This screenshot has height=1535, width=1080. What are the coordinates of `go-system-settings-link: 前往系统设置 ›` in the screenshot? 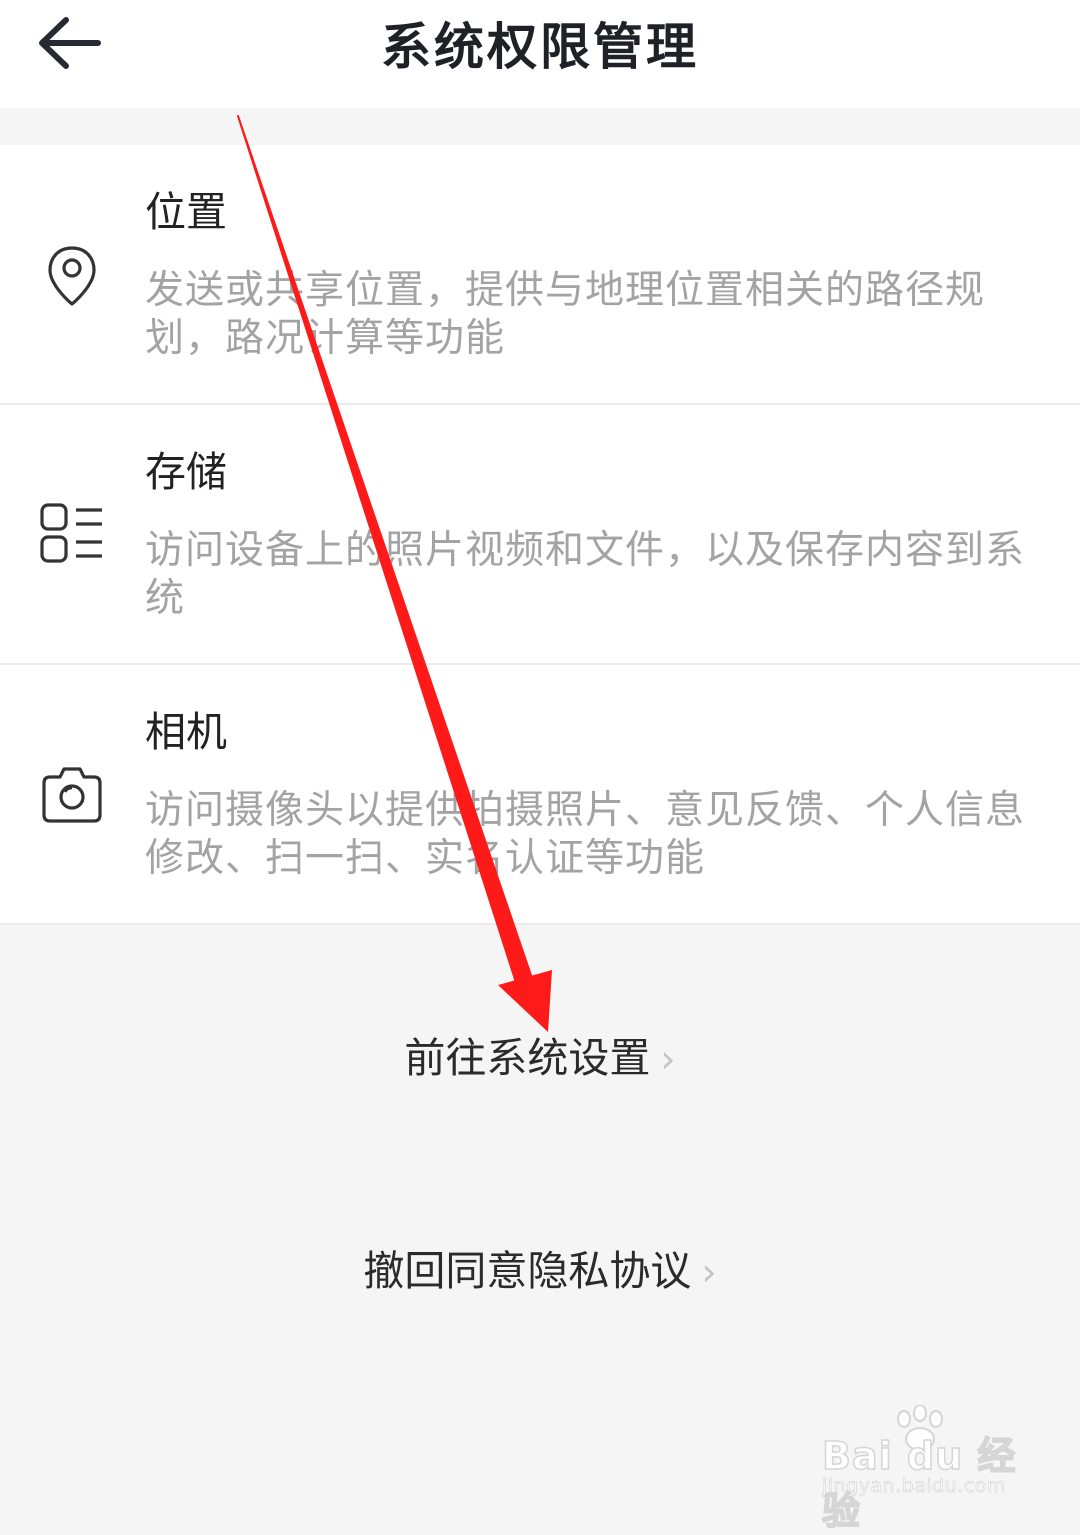 It's located at (540, 1058).